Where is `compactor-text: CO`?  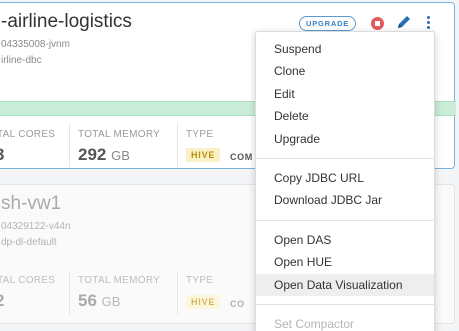 compactor-text: CO is located at coordinates (237, 304).